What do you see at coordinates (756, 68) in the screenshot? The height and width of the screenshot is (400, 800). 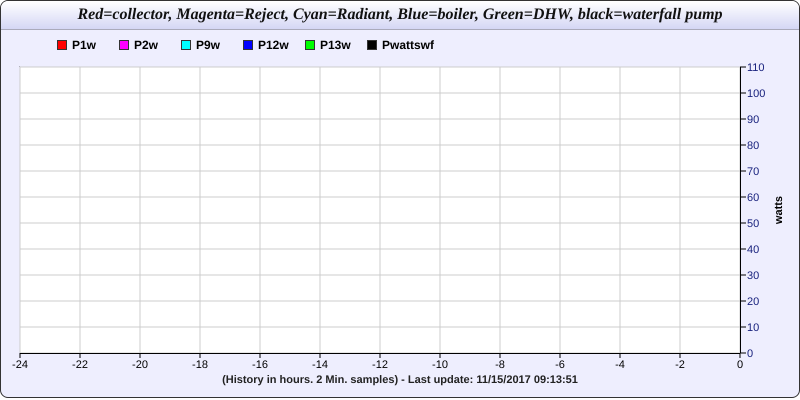 I see `y-tick-label: 110` at bounding box center [756, 68].